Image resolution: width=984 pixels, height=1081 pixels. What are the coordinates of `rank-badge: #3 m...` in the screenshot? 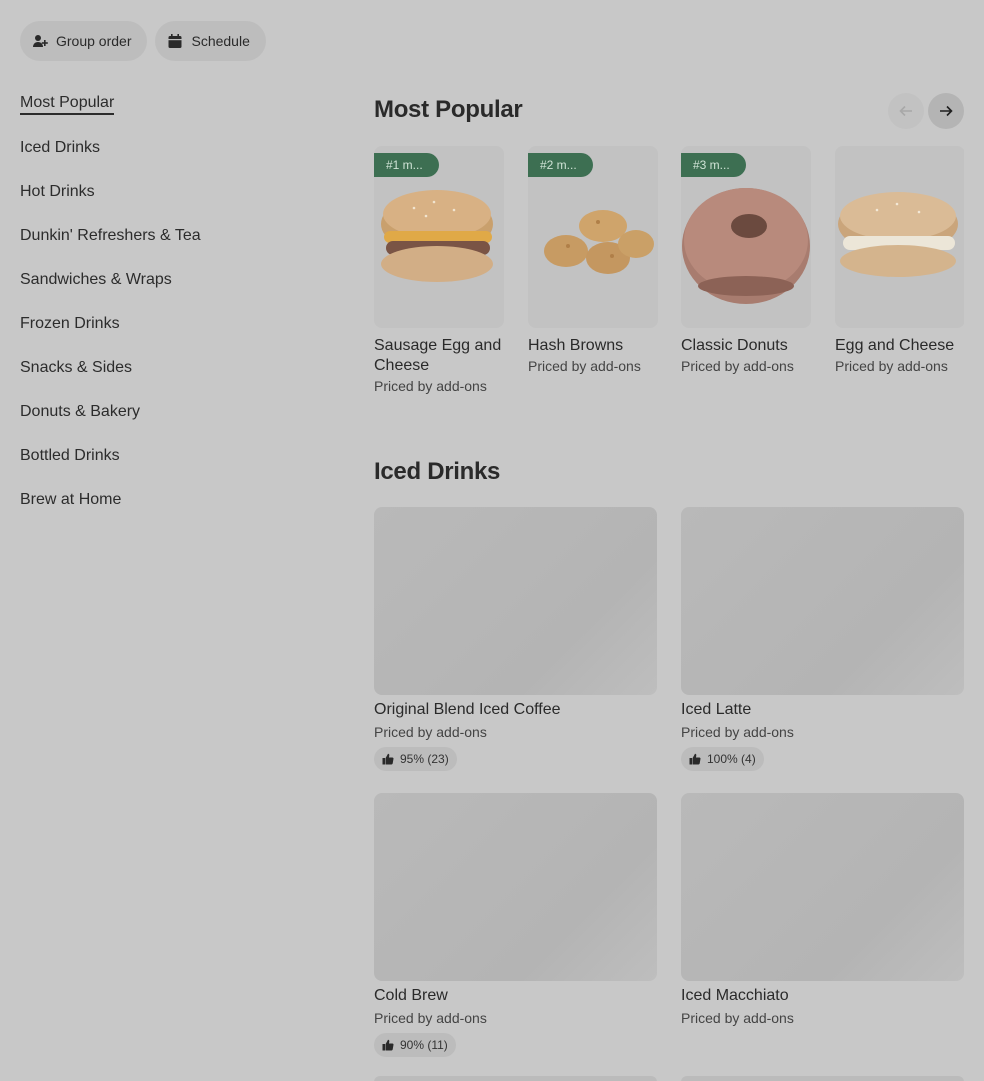 It's located at (713, 165).